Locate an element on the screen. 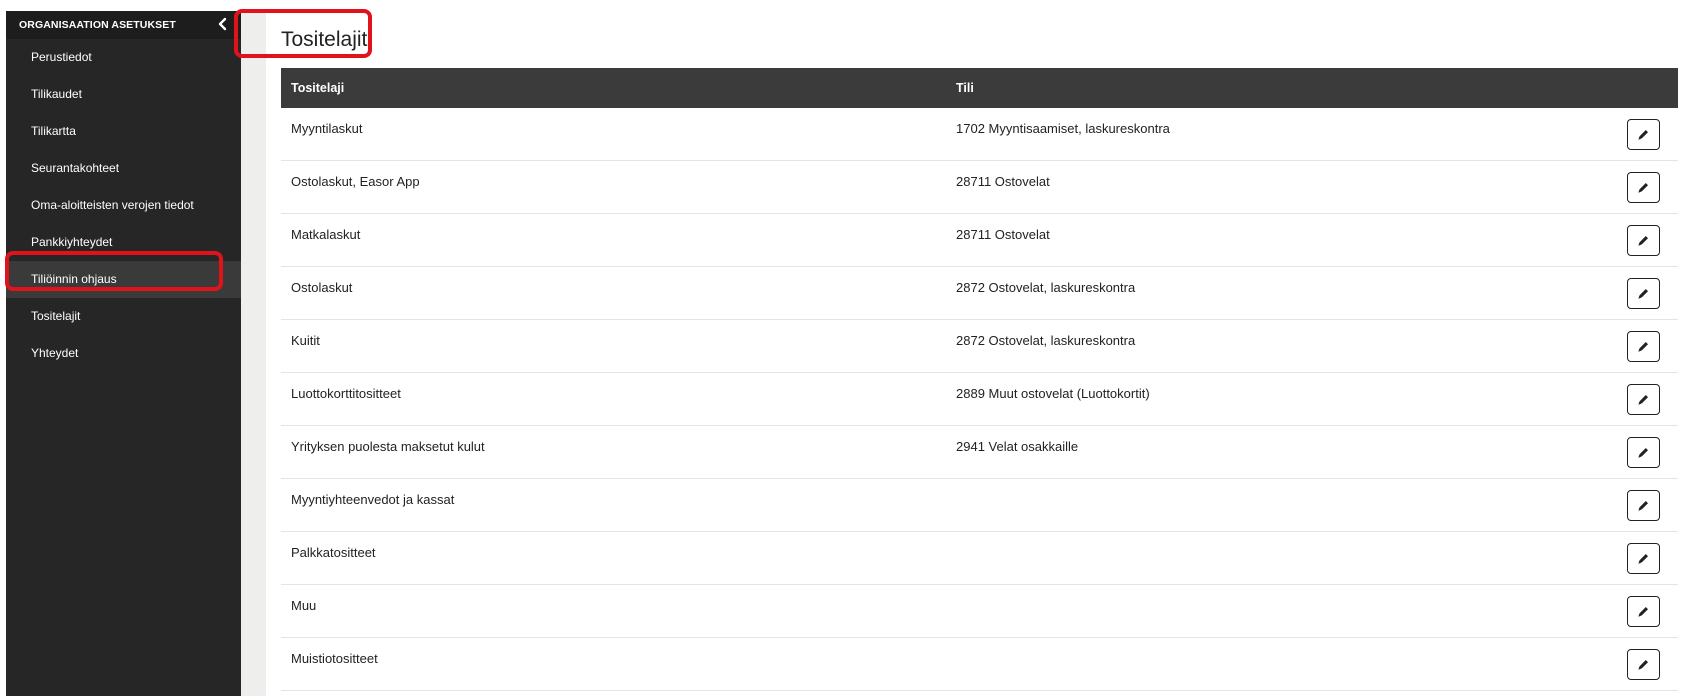  table-row: Ostolaskut, Easor App 28711 Ostovelat is located at coordinates (979, 187).